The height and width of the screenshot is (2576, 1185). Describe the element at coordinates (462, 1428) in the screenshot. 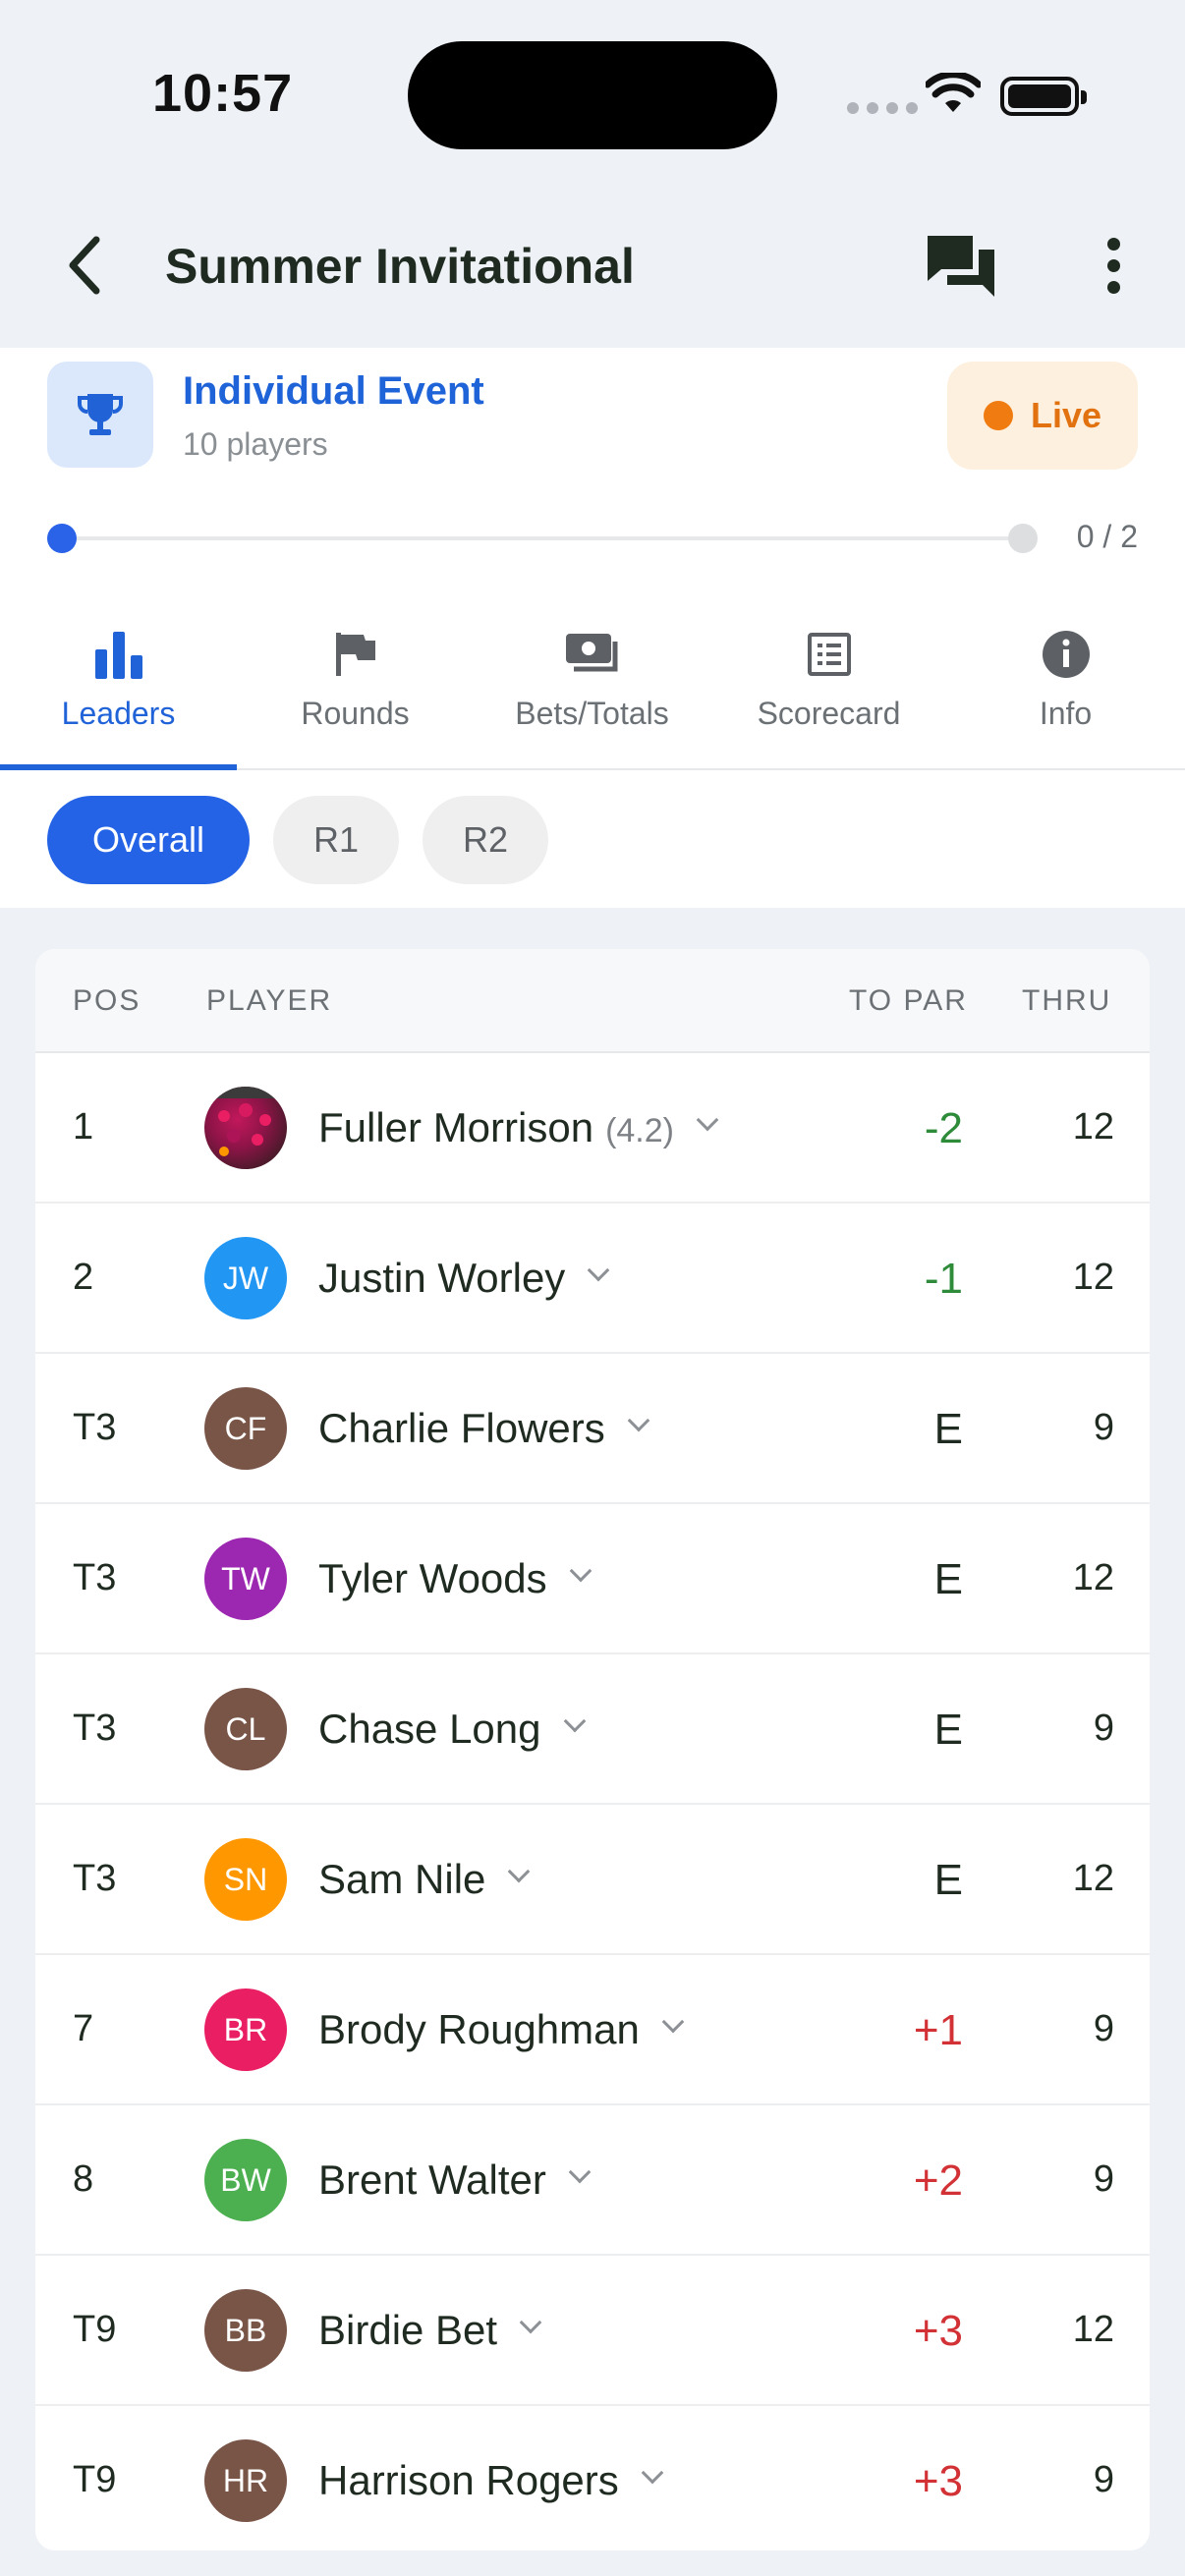

I see `player-name: Charlie Flowers` at that location.